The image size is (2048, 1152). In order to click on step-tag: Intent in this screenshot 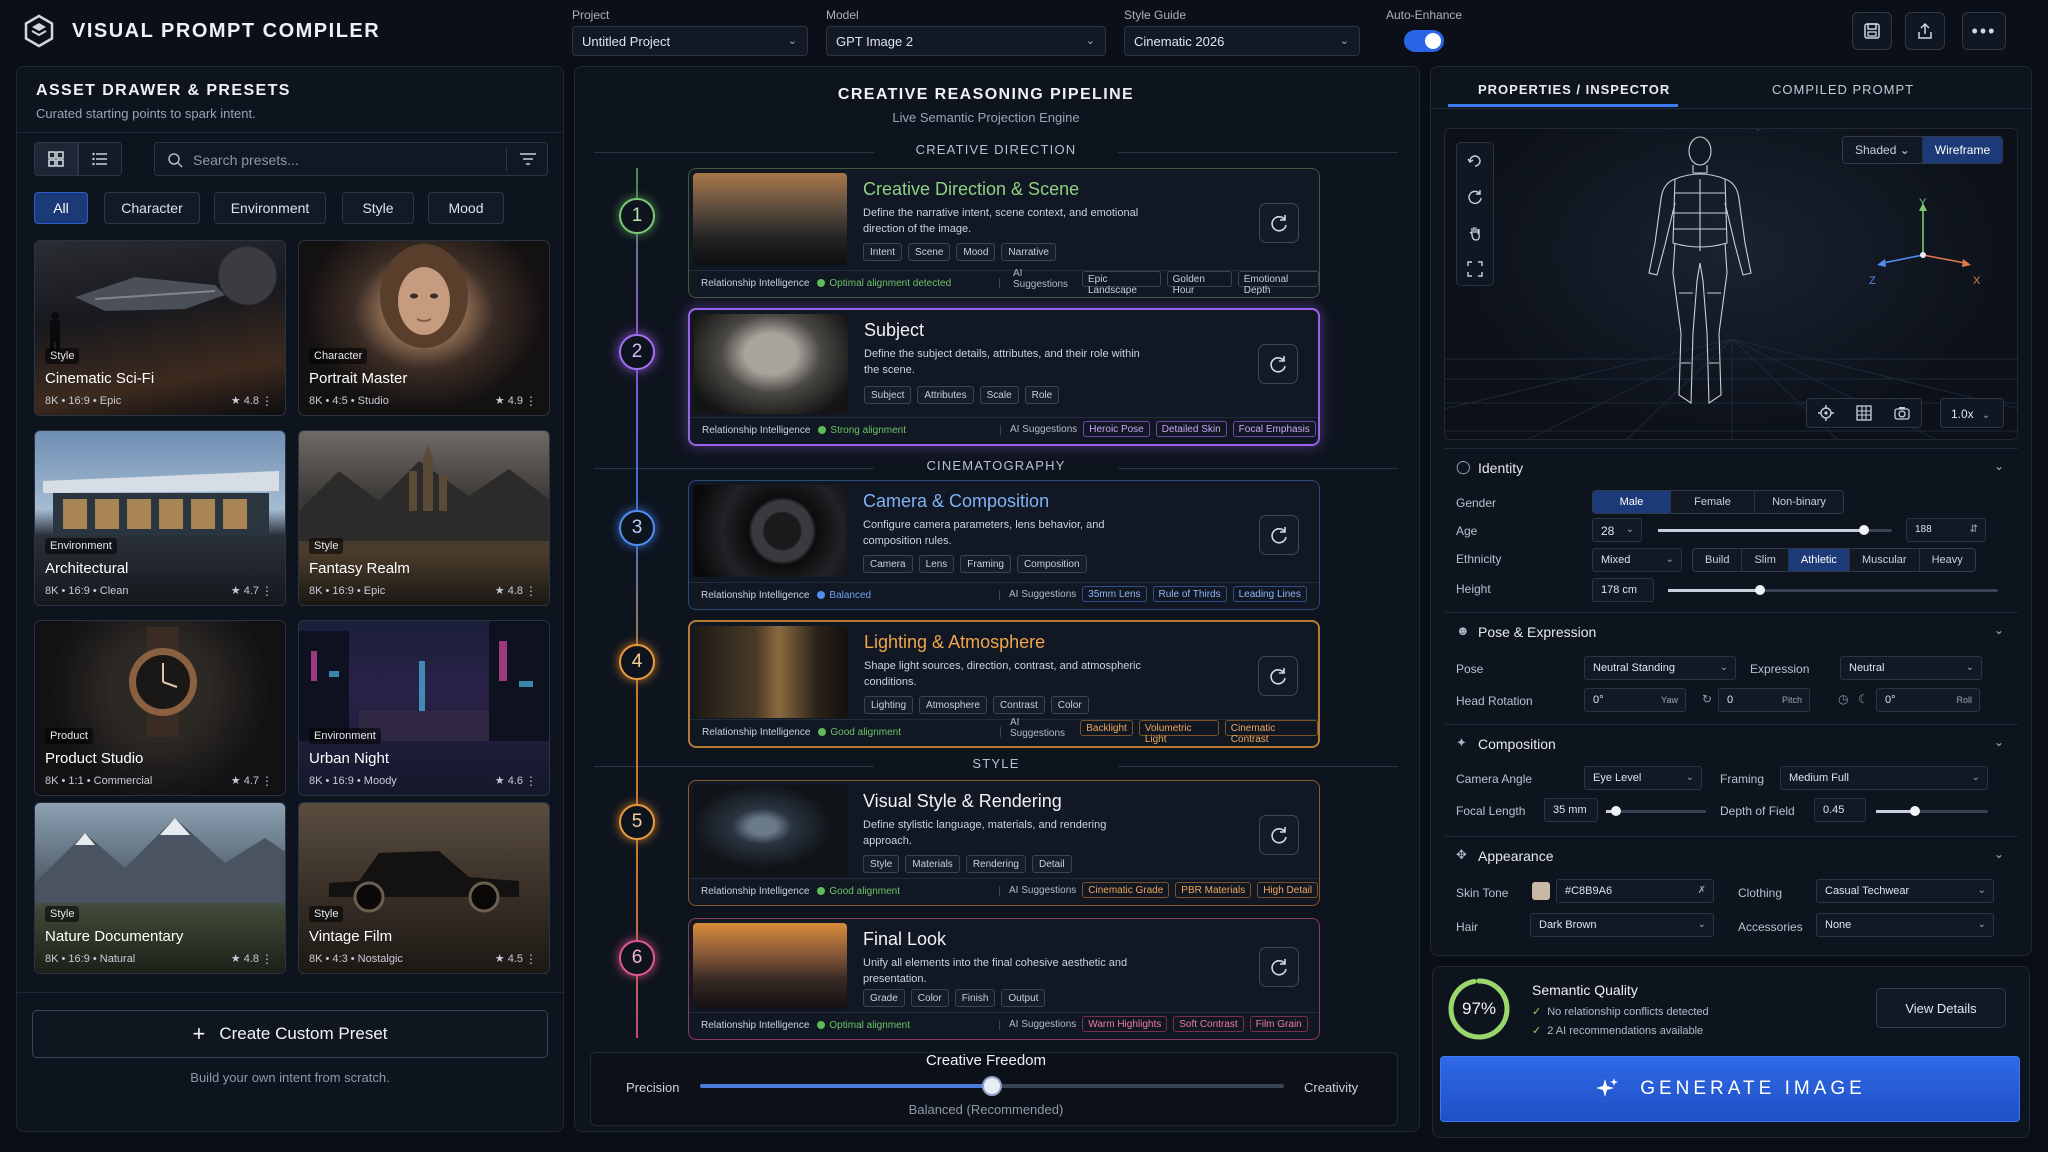, I will do `click(883, 252)`.